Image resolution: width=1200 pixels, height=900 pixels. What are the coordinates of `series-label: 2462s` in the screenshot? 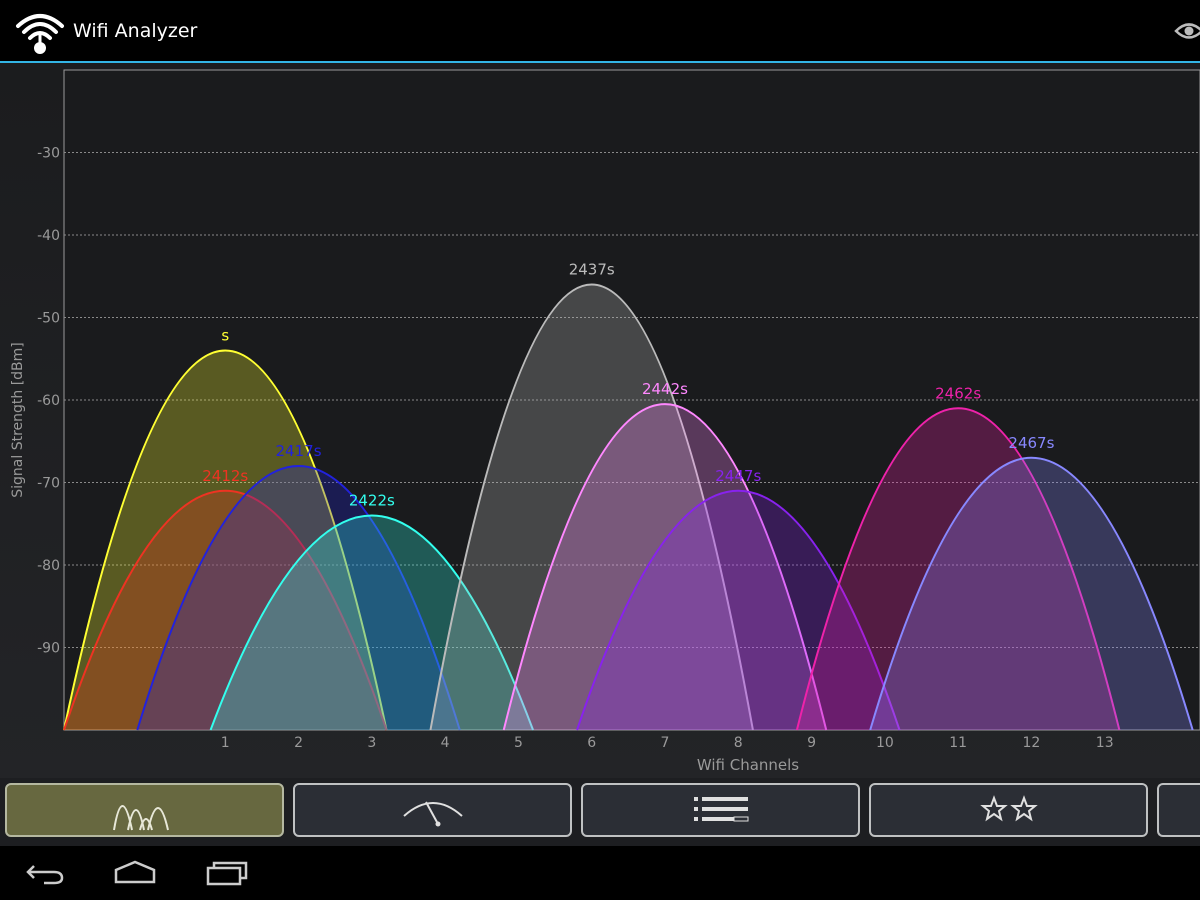 It's located at (958, 393).